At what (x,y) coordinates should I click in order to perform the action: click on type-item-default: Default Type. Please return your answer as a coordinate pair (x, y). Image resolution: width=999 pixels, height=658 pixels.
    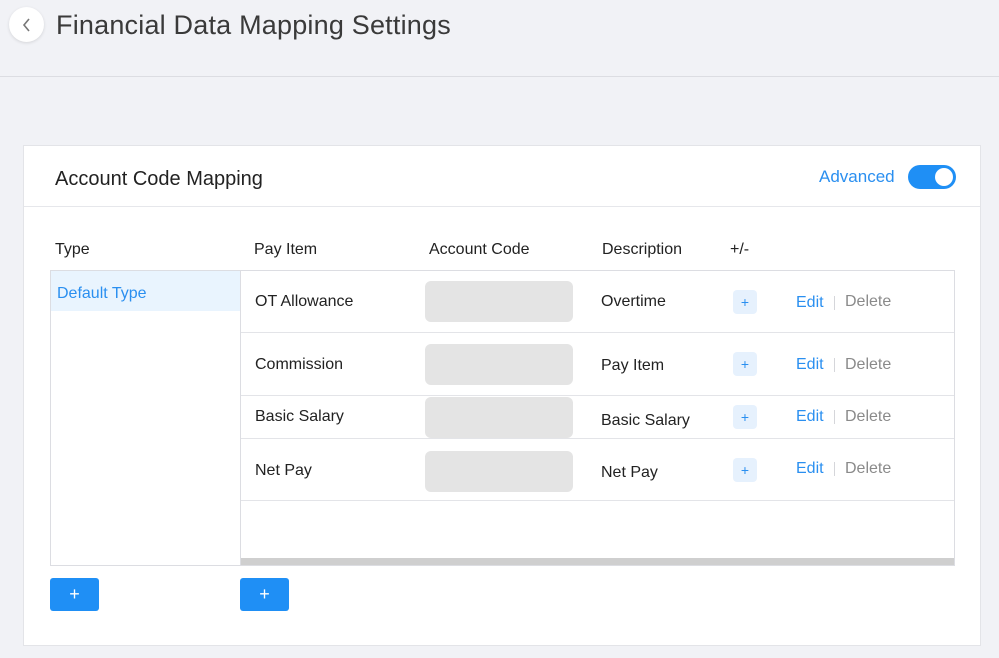
    Looking at the image, I should click on (146, 291).